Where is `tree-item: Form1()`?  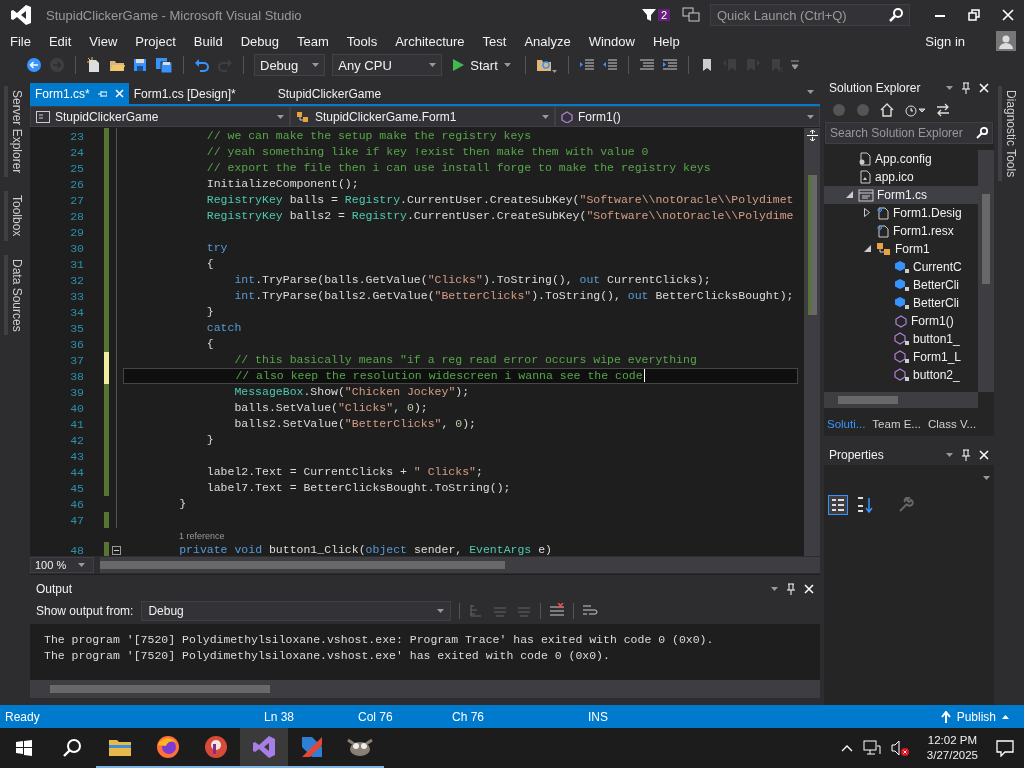 tree-item: Form1() is located at coordinates (901, 320).